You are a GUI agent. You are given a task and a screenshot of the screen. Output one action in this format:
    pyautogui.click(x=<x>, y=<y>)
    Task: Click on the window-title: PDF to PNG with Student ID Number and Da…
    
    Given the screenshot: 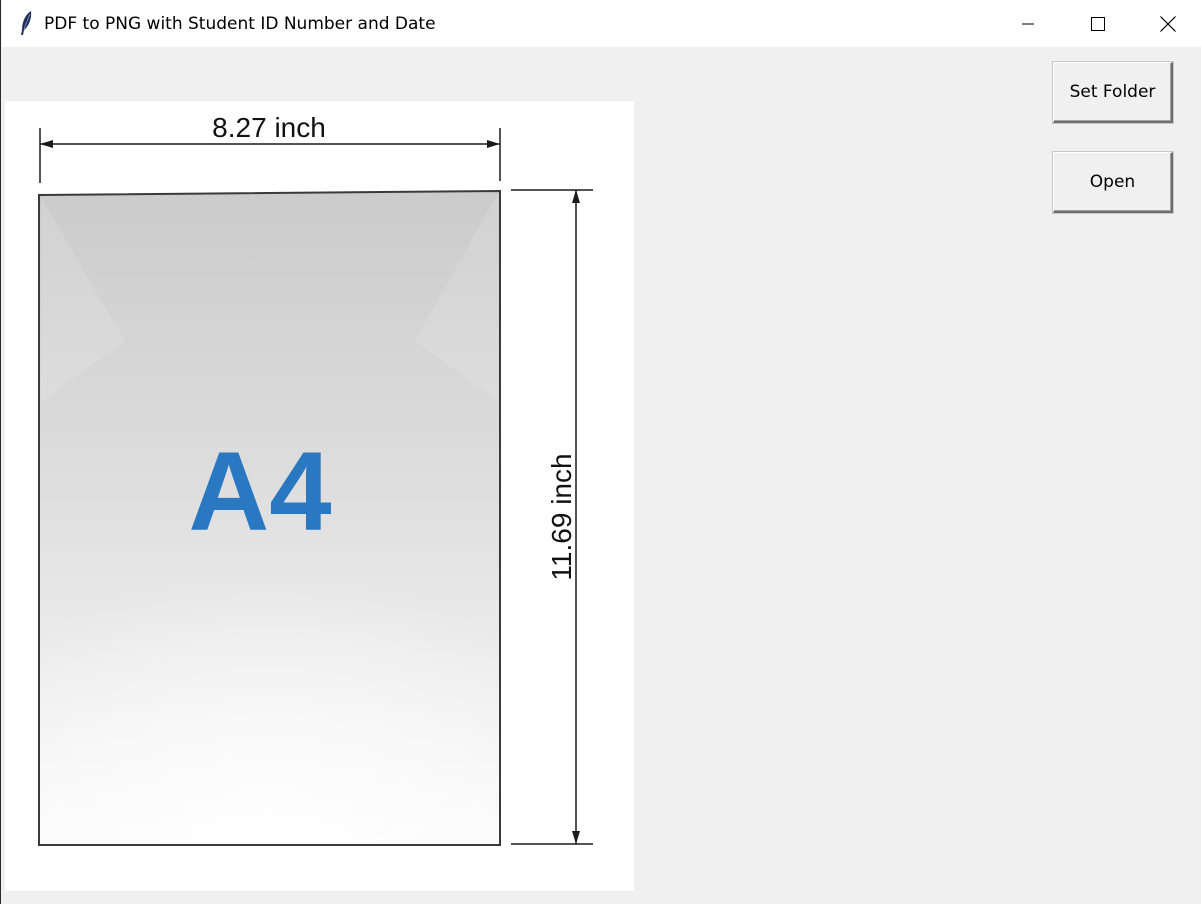 What is the action you would take?
    pyautogui.click(x=240, y=24)
    